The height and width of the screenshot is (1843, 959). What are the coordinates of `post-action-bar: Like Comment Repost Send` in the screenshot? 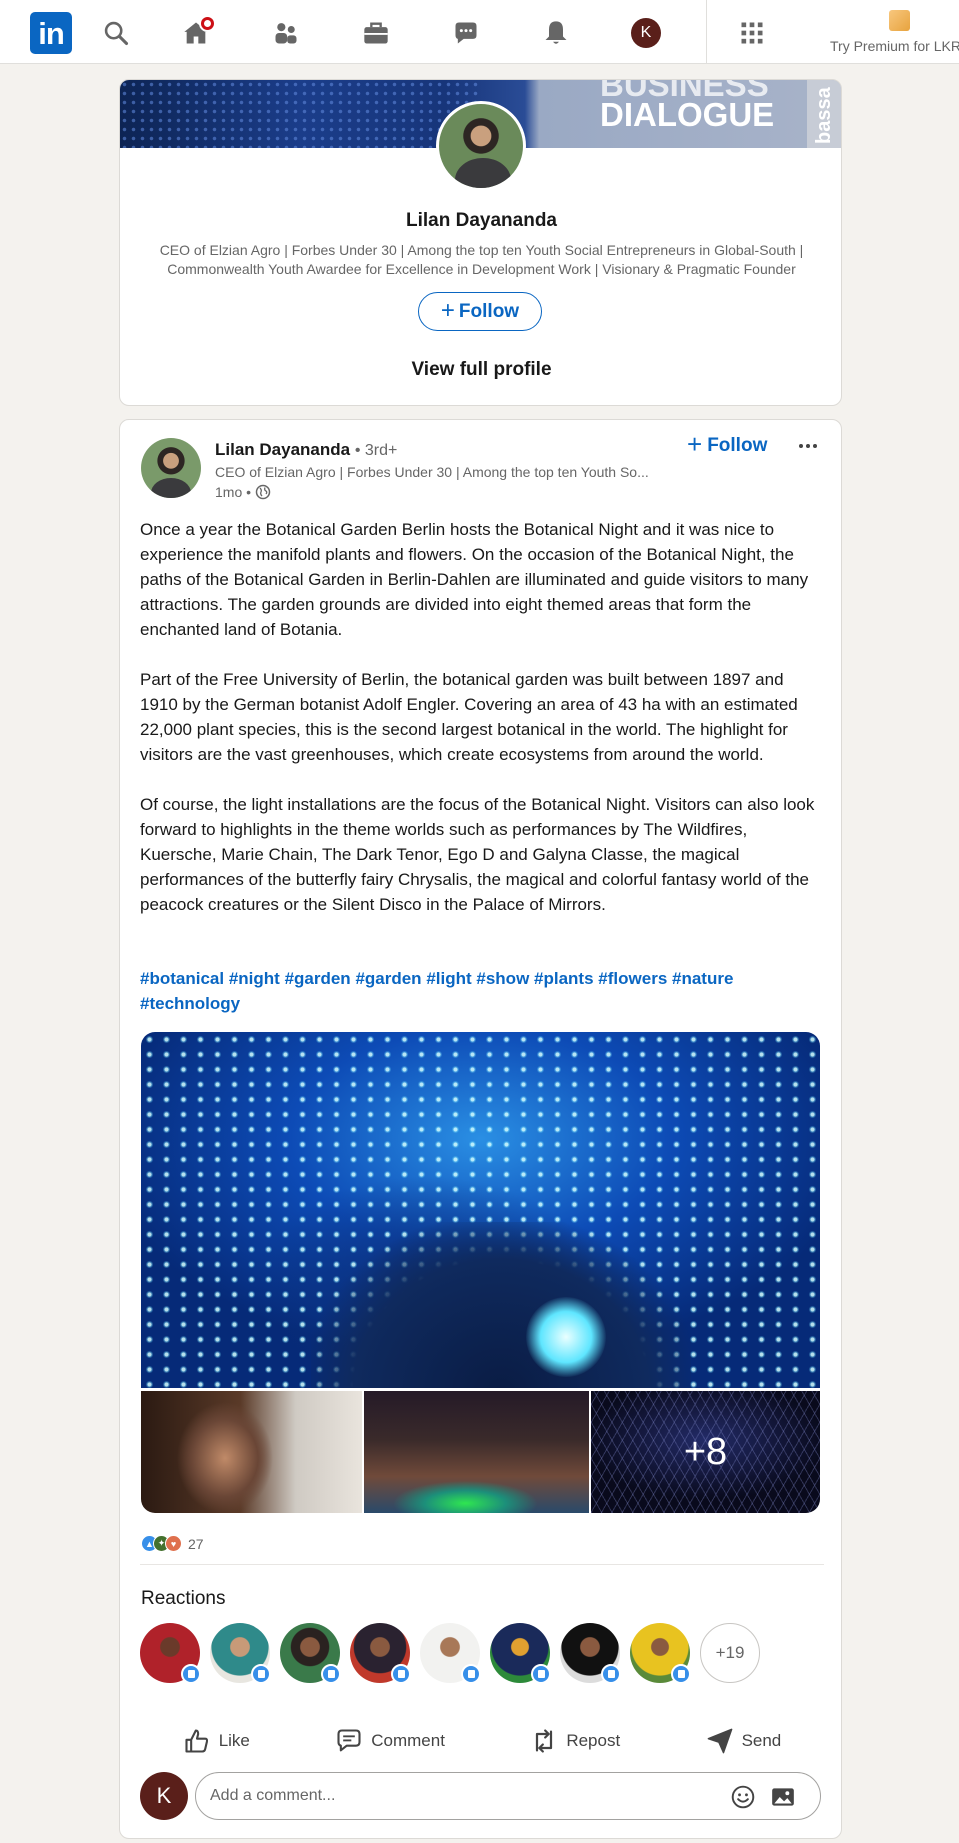 It's located at (482, 1741).